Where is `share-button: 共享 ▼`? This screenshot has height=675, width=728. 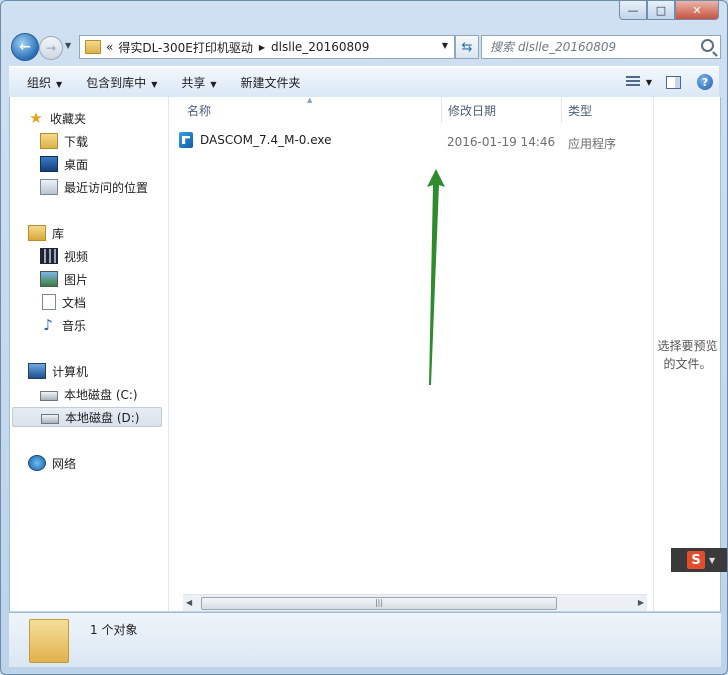
share-button: 共享 ▼ is located at coordinates (198, 82).